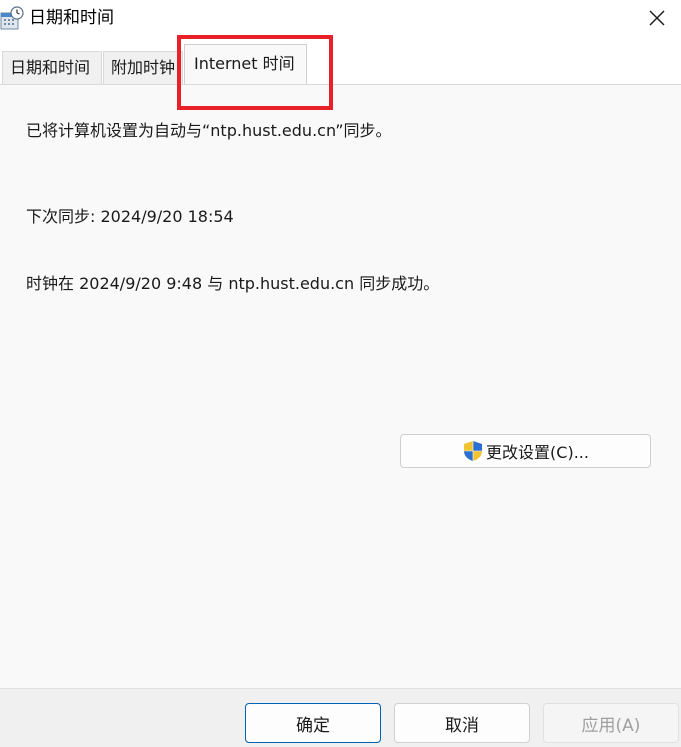  What do you see at coordinates (313, 723) in the screenshot?
I see `ok-button: 确定` at bounding box center [313, 723].